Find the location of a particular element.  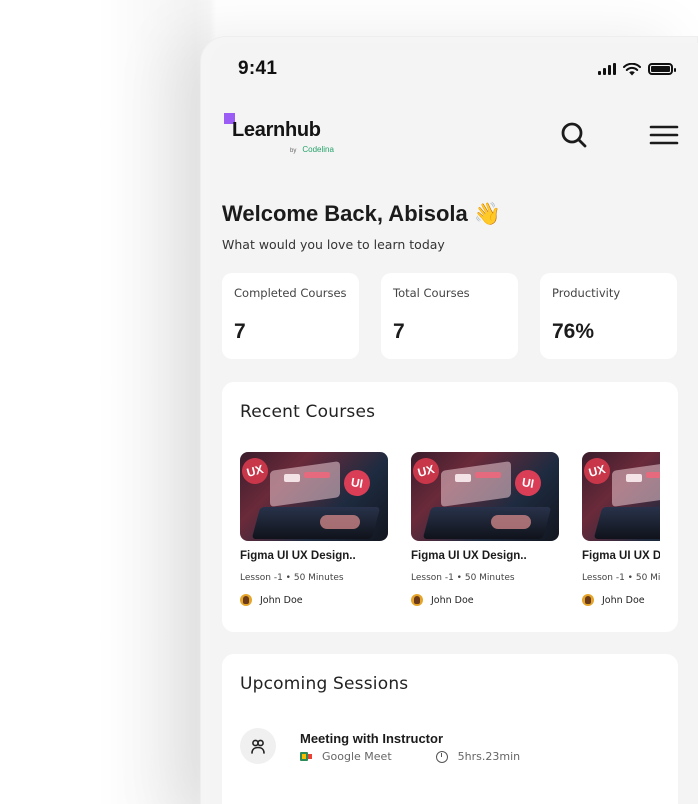

welcome-subtitle: What would you love to learn today is located at coordinates (333, 244).